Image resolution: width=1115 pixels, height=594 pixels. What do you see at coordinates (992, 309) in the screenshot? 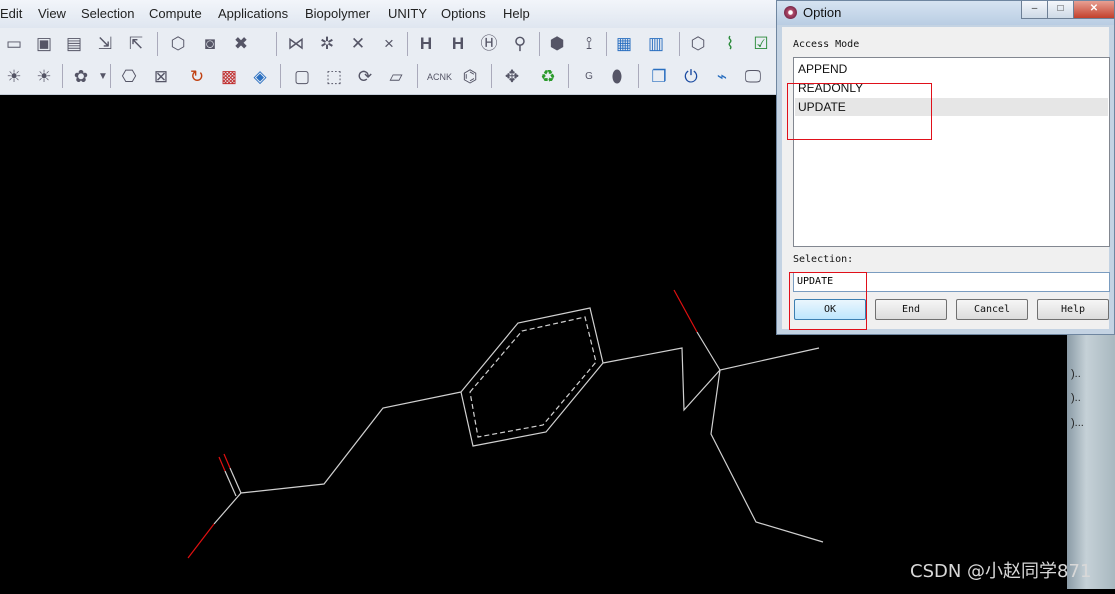
I see `cancel-button: Cancel` at bounding box center [992, 309].